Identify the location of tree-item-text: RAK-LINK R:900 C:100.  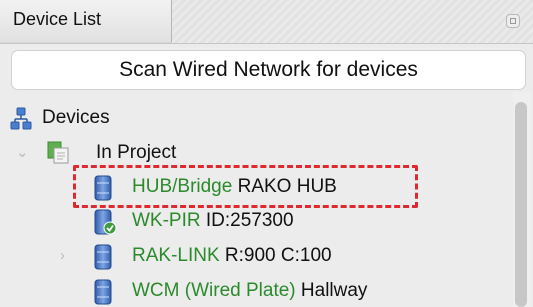
(232, 256).